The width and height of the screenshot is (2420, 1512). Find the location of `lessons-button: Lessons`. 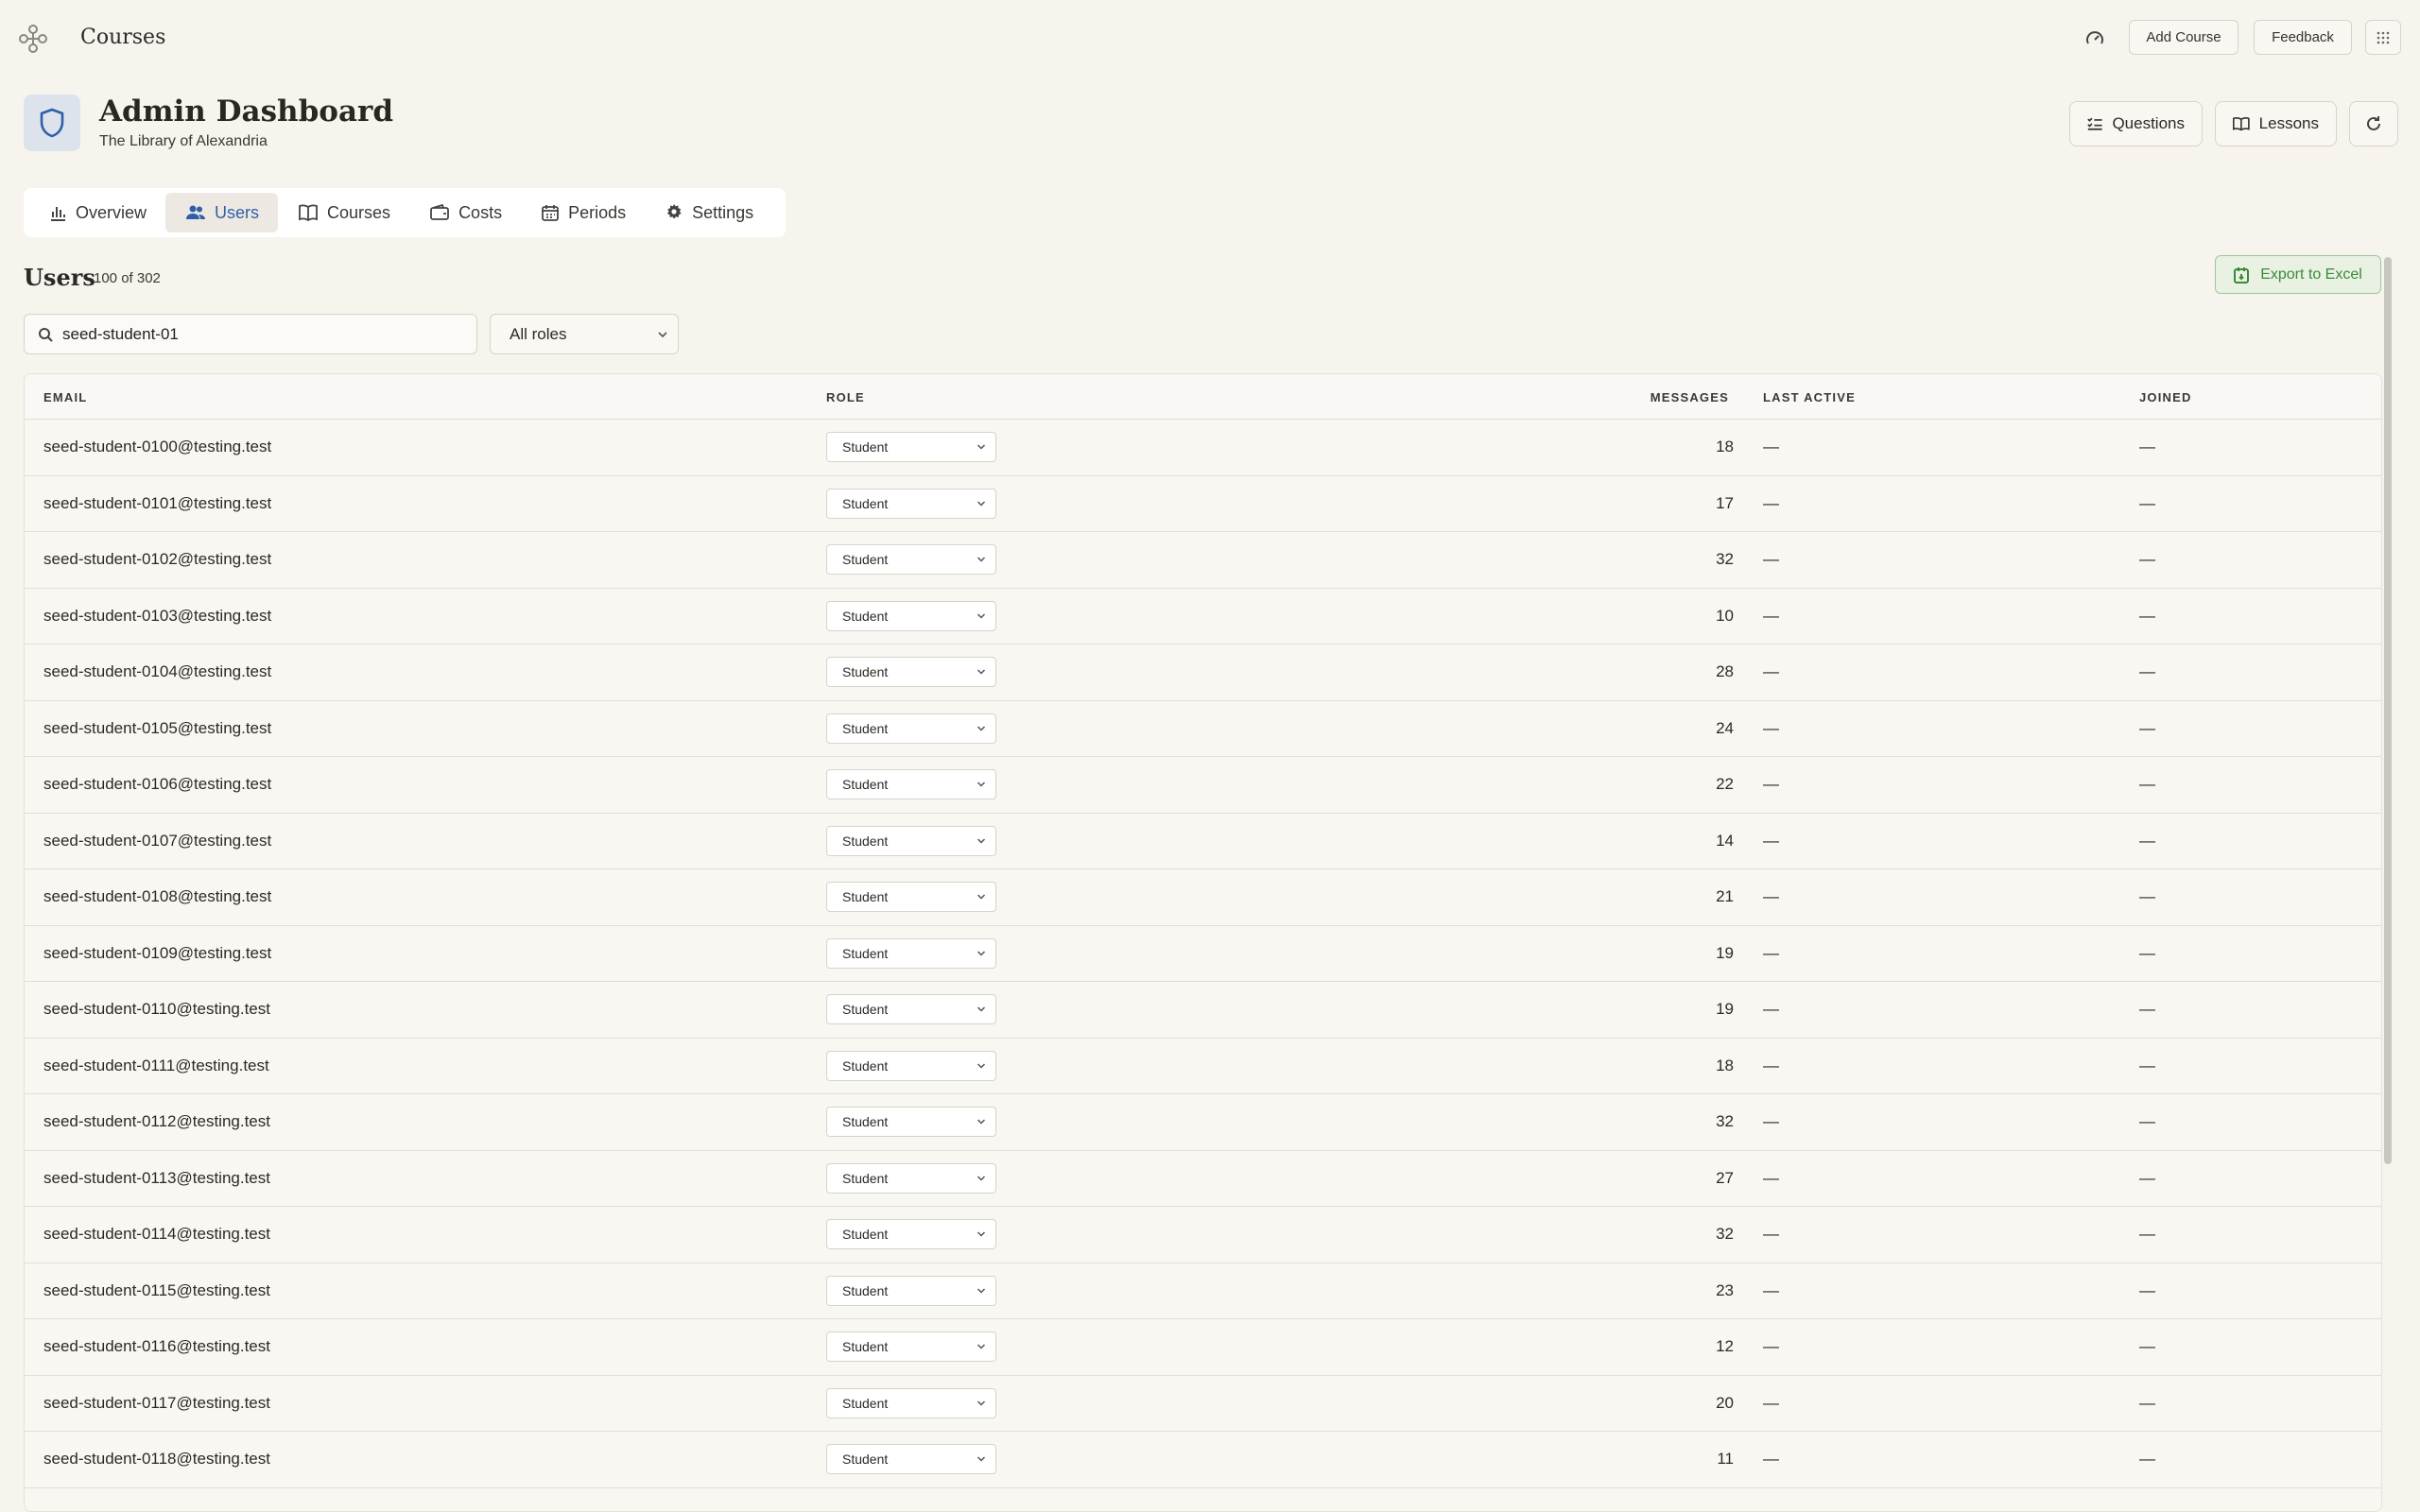

lessons-button: Lessons is located at coordinates (2276, 123).